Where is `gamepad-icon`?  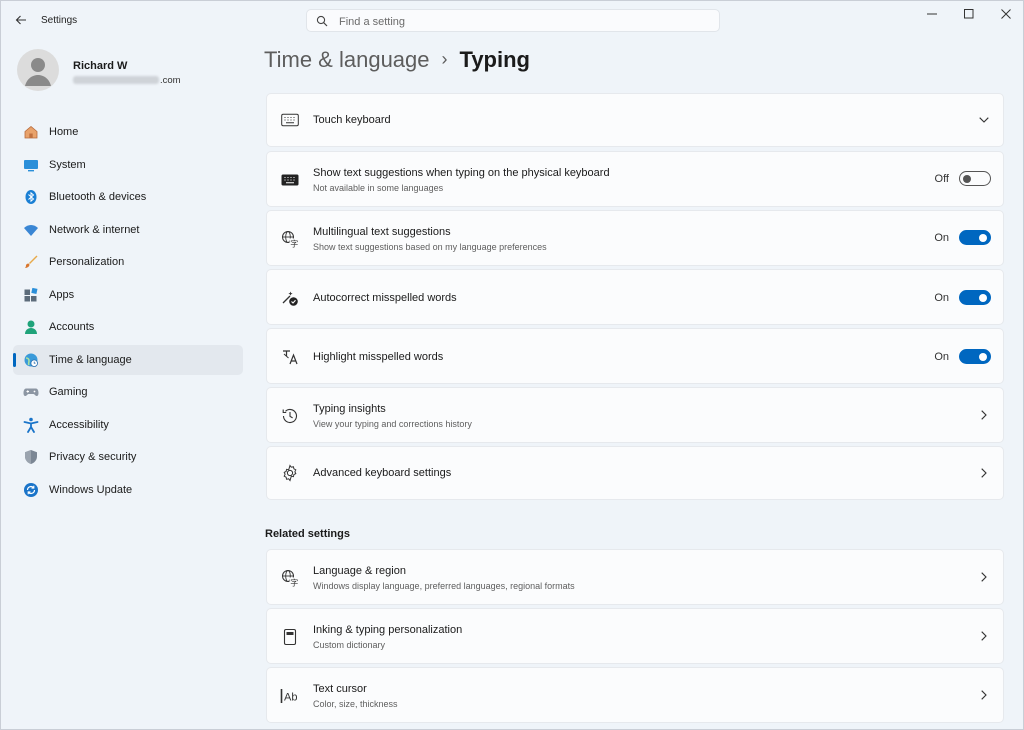
gamepad-icon is located at coordinates (31, 392).